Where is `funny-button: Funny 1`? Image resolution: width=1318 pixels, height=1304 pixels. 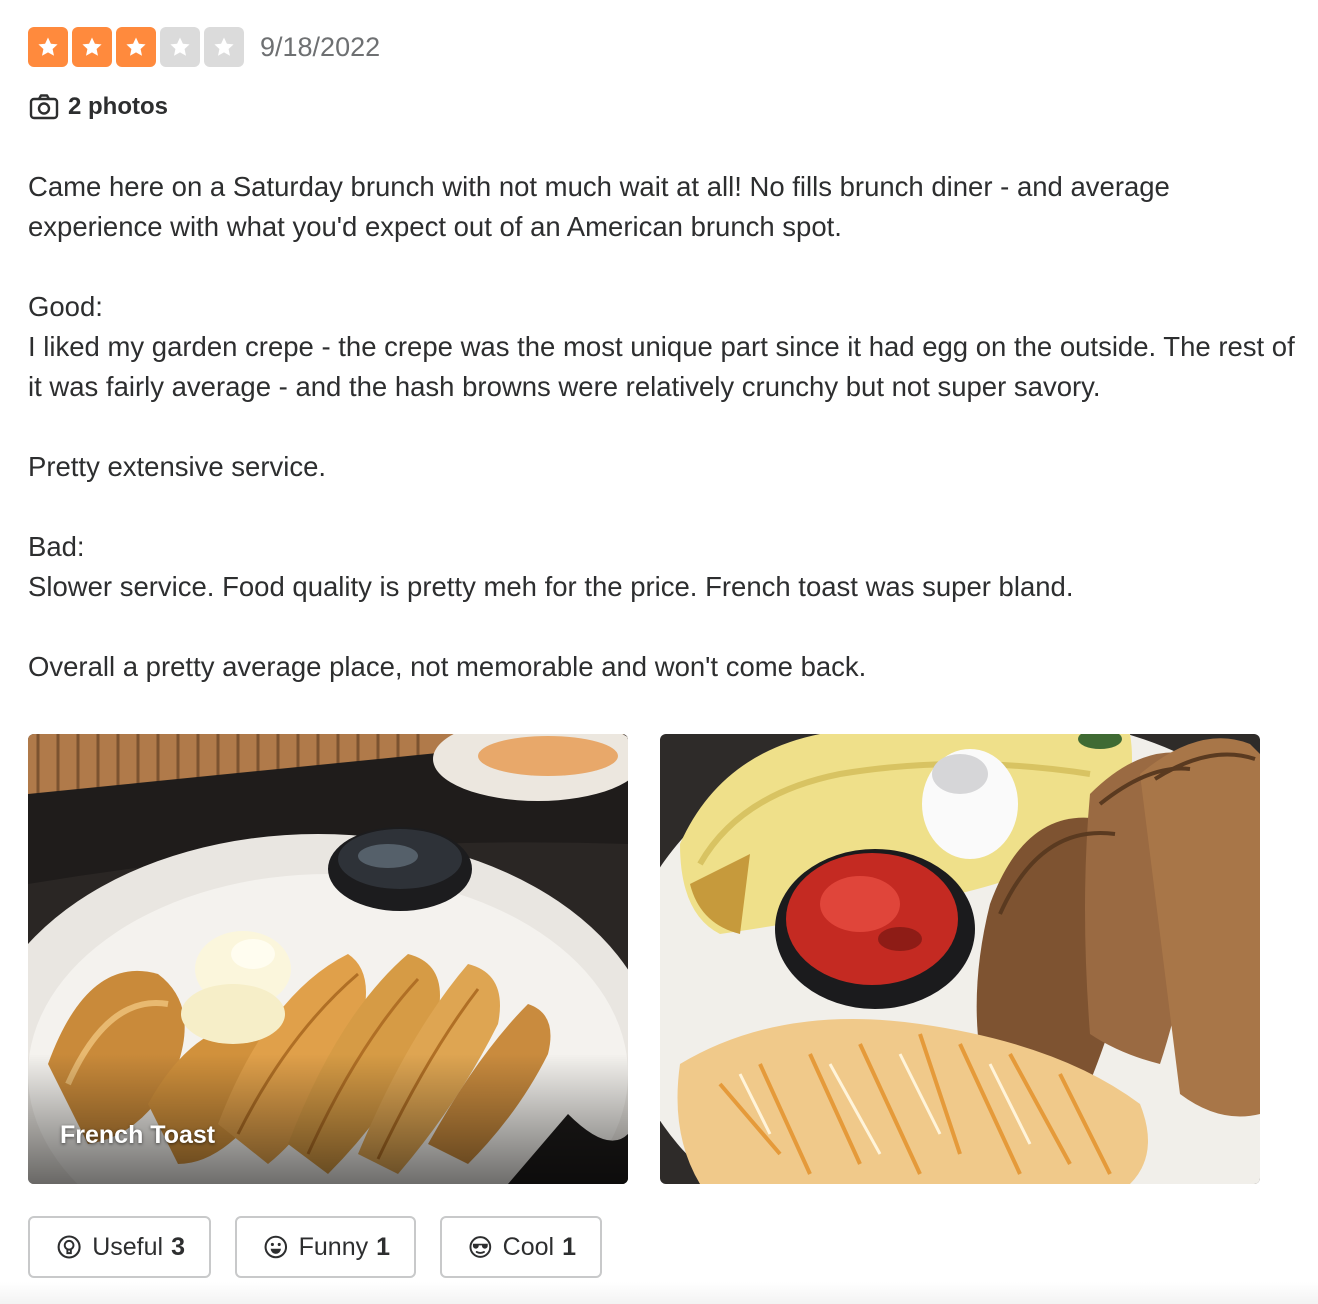
funny-button: Funny 1 is located at coordinates (325, 1247).